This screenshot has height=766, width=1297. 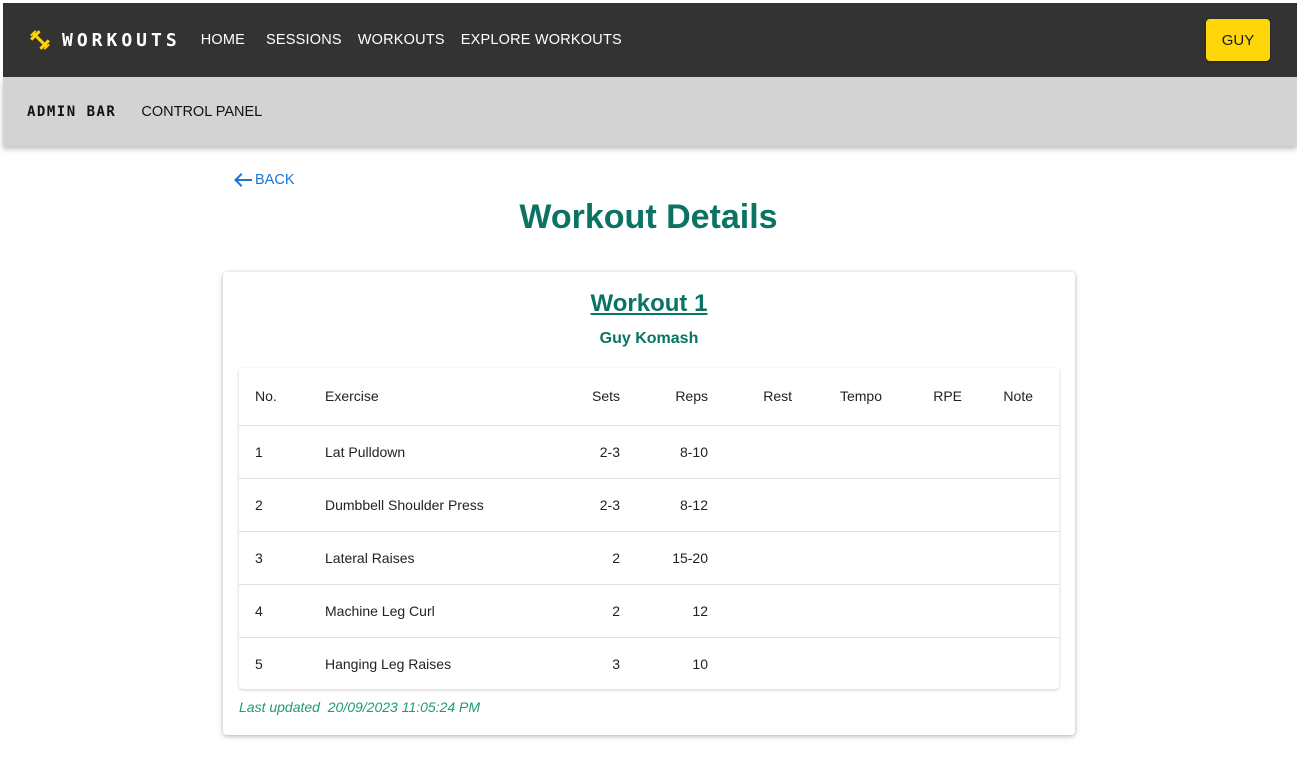 I want to click on cell-exercise: Lat Pulldown, so click(x=445, y=452).